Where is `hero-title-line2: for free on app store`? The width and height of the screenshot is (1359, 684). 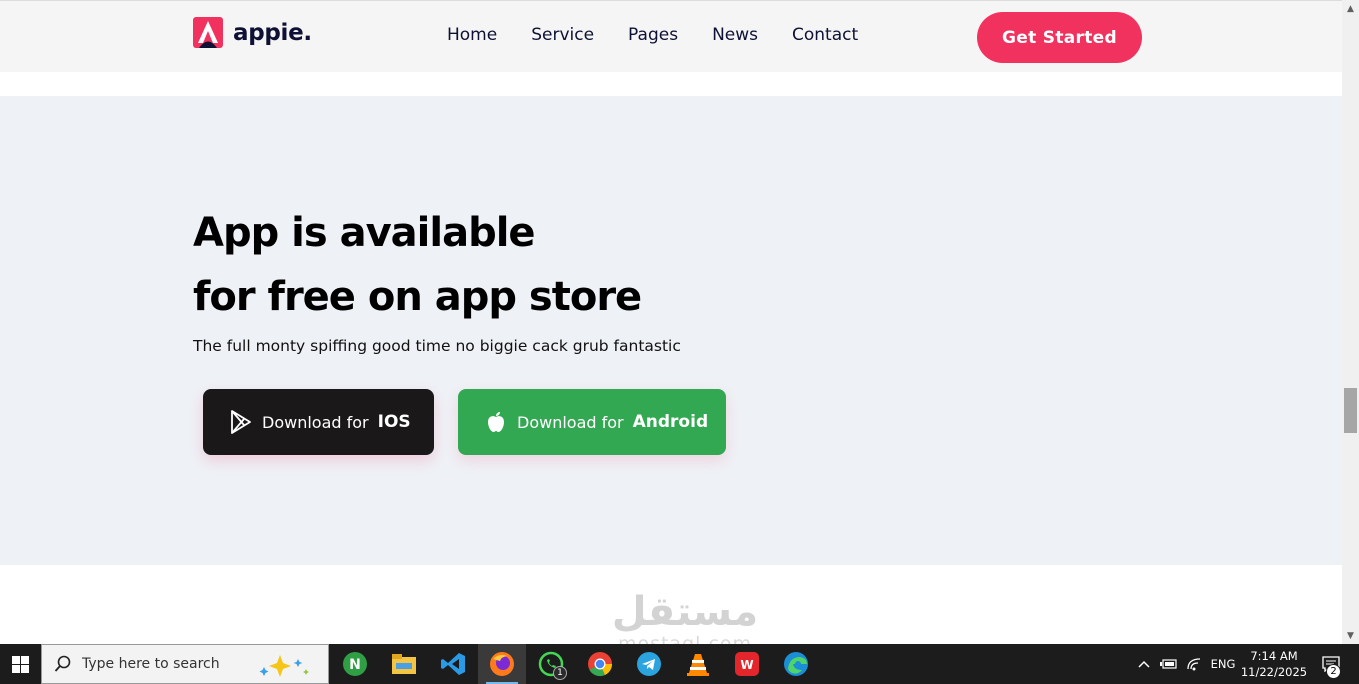
hero-title-line2: for free on app store is located at coordinates (417, 297).